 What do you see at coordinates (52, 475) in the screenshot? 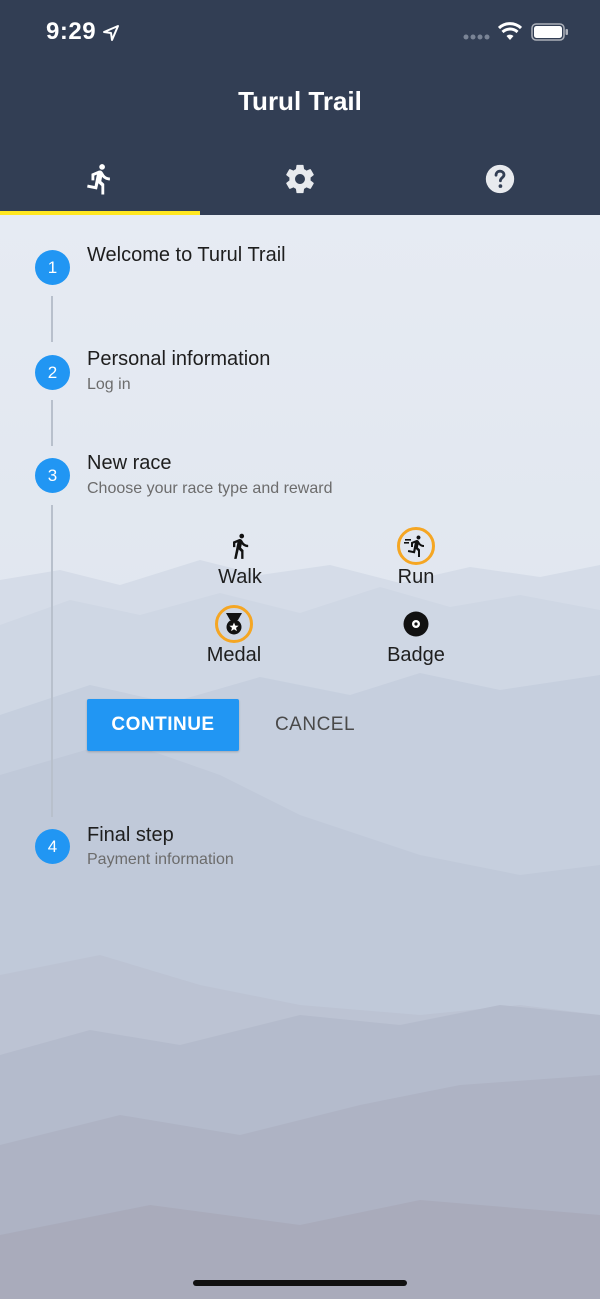
I see `step-number-3: 3` at bounding box center [52, 475].